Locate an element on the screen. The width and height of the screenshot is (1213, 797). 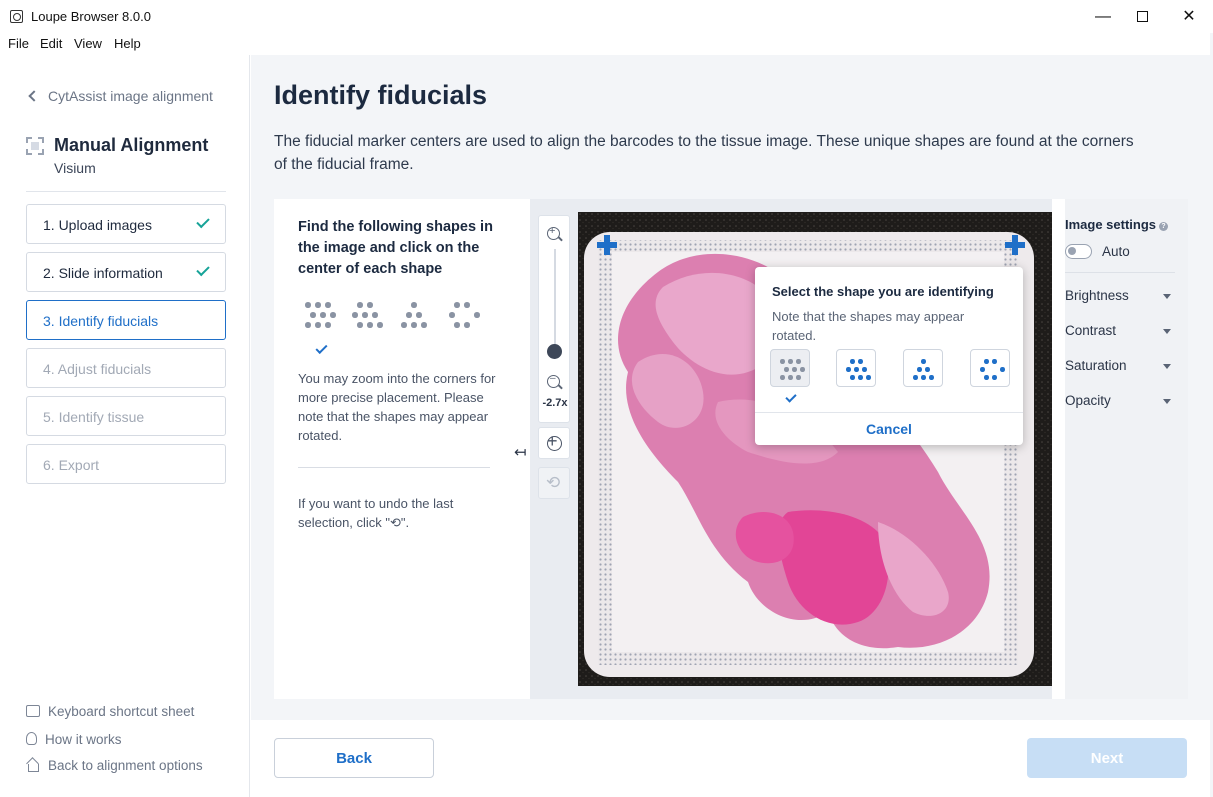
fiducial-shape-3-icon is located at coordinates (416, 316).